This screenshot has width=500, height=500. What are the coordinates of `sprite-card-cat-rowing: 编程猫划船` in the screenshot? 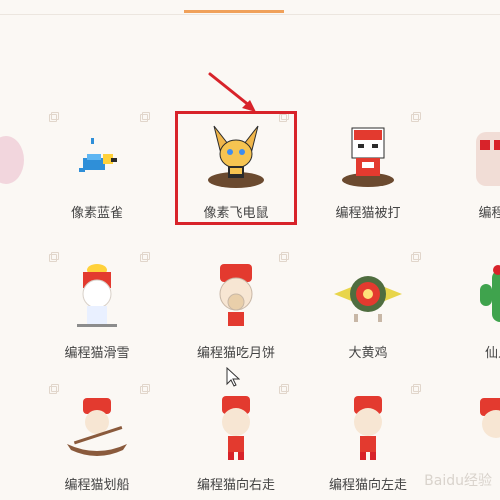 It's located at (97, 441).